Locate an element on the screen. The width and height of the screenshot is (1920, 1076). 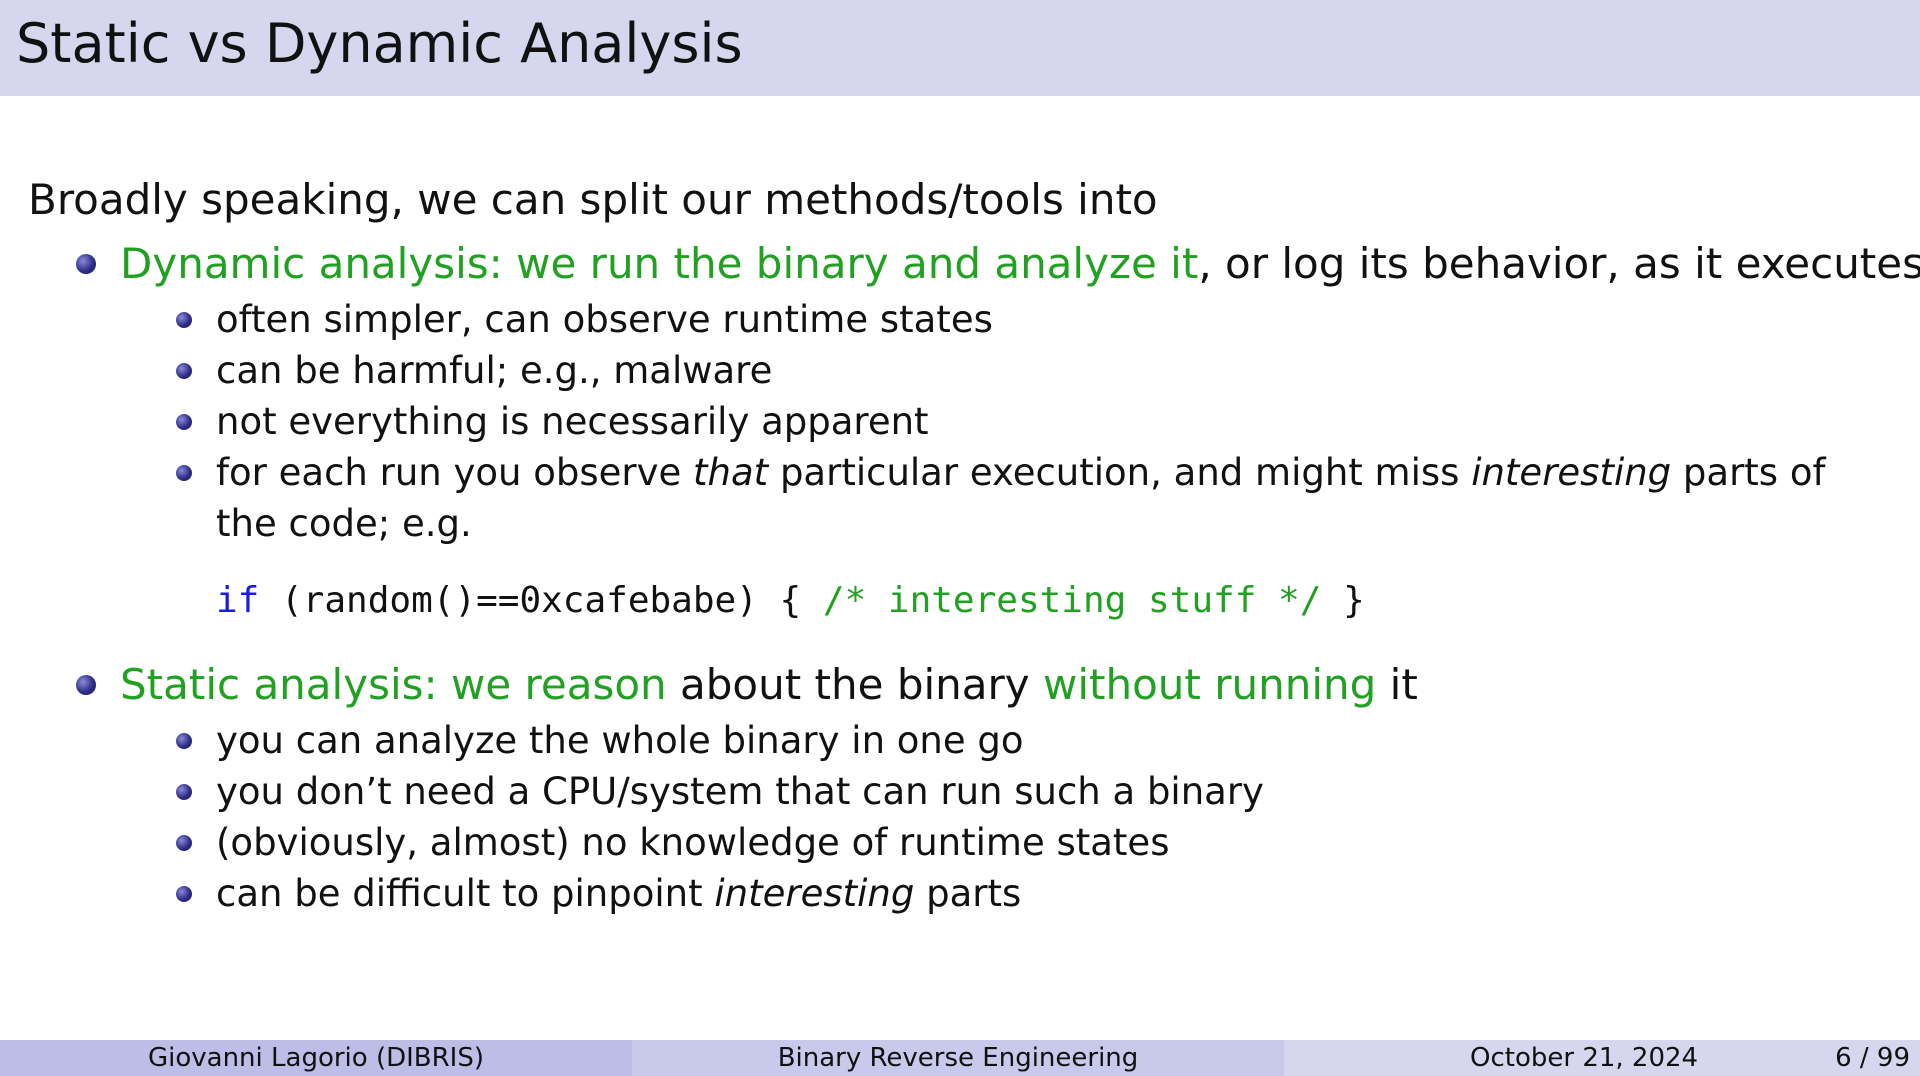
footer-page-number: 6 / 99 is located at coordinates (1872, 1058).